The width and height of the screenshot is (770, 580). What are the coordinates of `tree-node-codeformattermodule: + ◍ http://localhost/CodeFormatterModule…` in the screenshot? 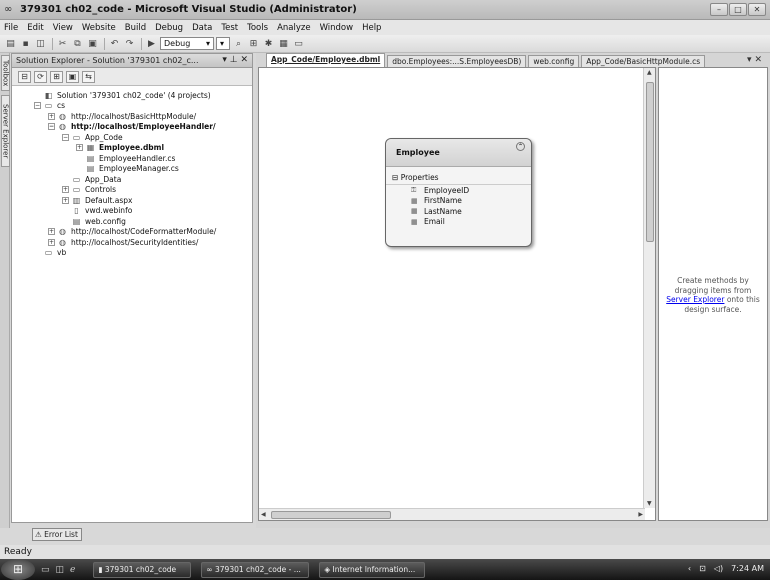 It's located at (132, 232).